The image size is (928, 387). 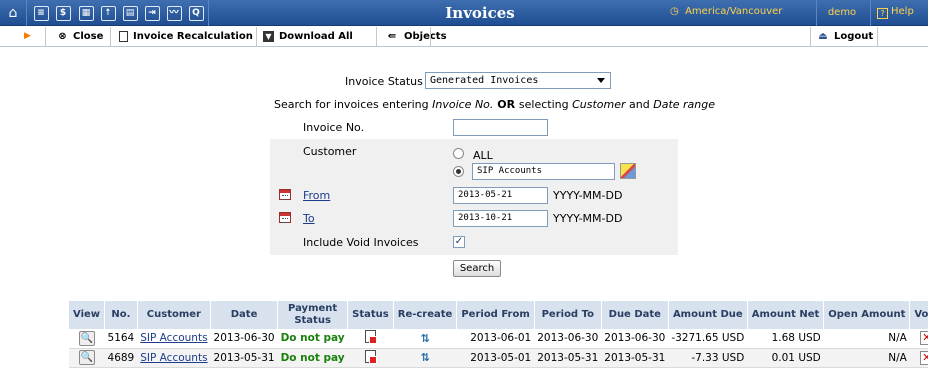 What do you see at coordinates (500, 127) in the screenshot?
I see `invoice-no-input` at bounding box center [500, 127].